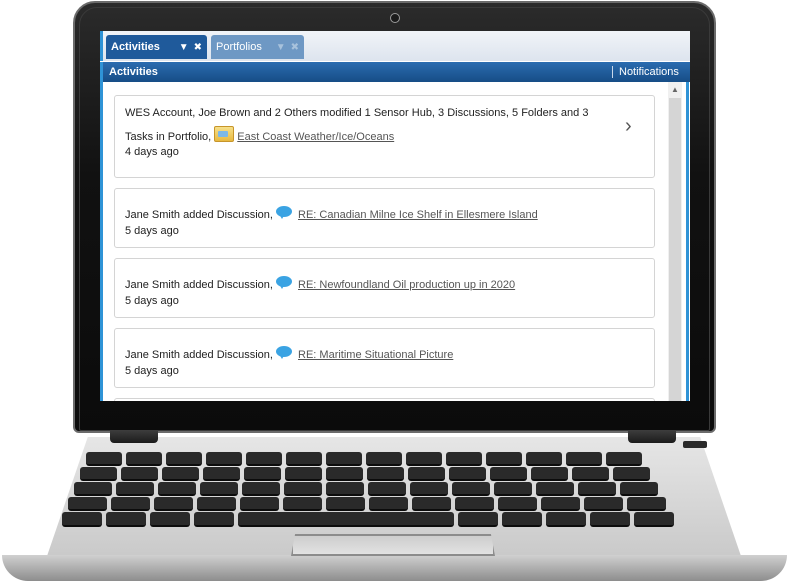  I want to click on tab-portfolios: Portfolios ▼ ✖, so click(257, 47).